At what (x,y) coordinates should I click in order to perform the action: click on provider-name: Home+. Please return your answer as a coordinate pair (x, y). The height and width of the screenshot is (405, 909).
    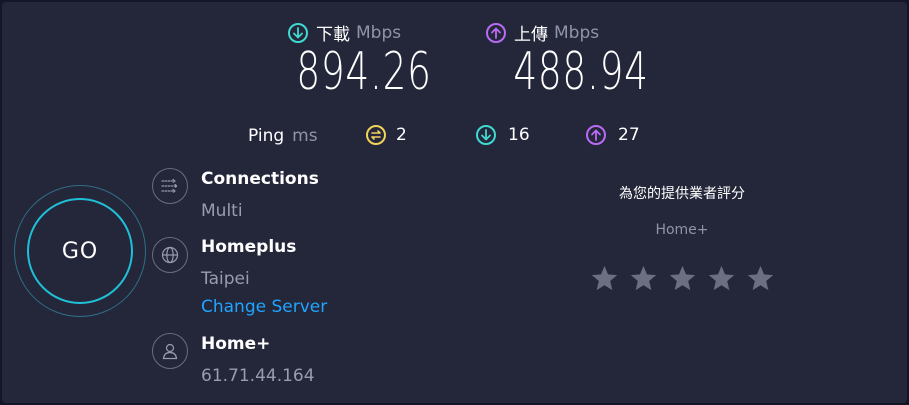
    Looking at the image, I should click on (236, 344).